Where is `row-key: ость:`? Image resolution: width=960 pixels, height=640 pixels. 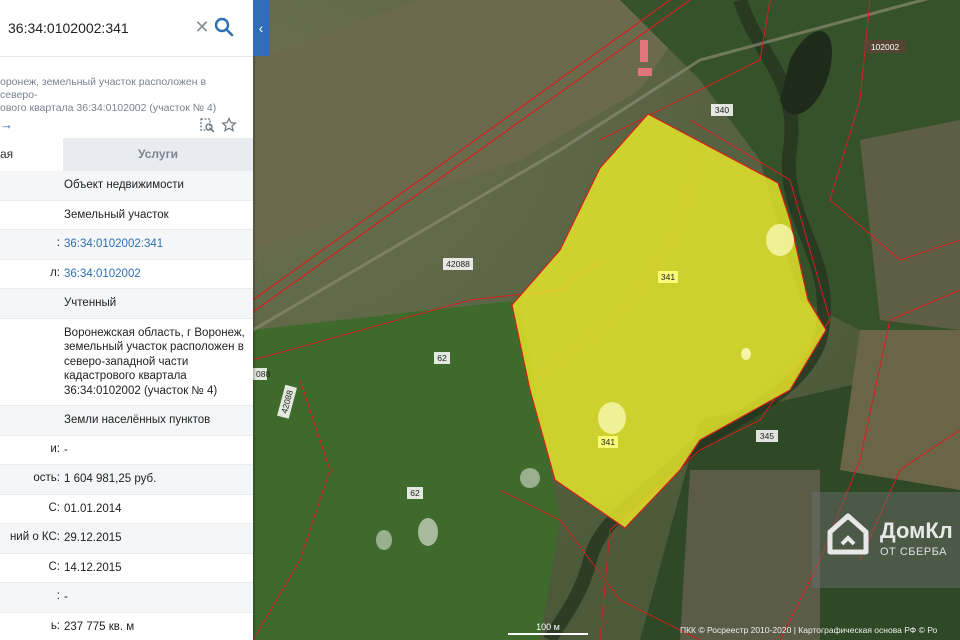 row-key: ость: is located at coordinates (46, 478).